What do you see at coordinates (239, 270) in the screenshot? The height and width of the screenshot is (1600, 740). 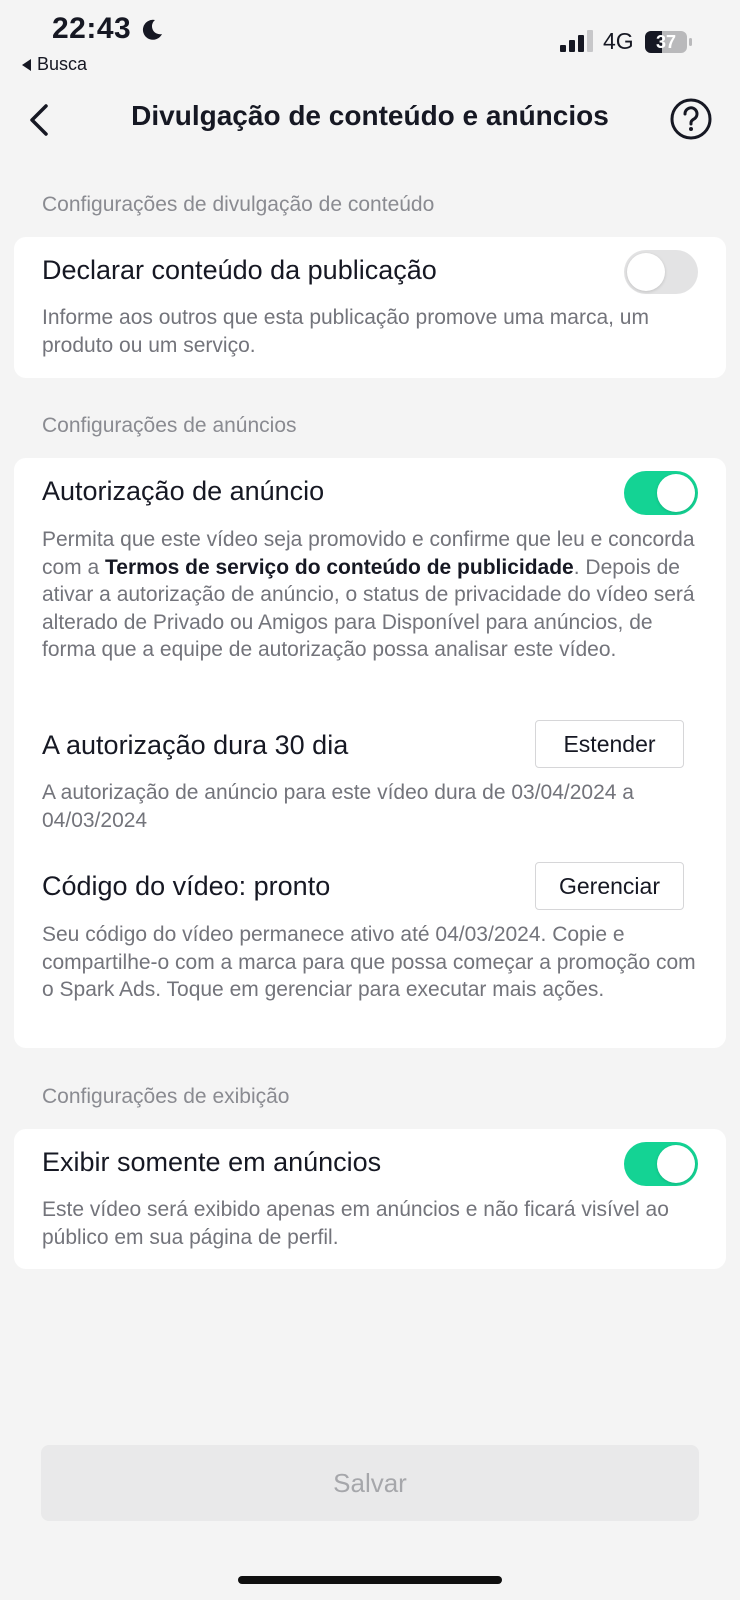 I see `declare-content-title: Declarar conteúdo da publicação` at bounding box center [239, 270].